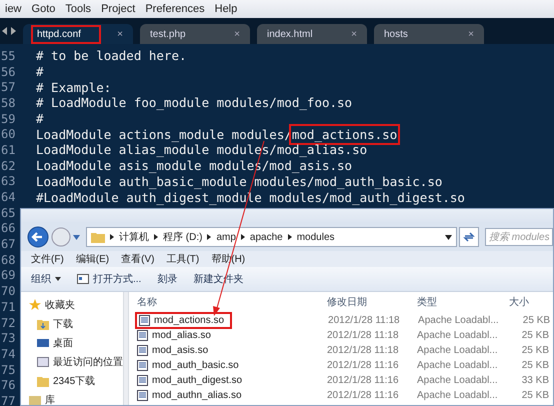  What do you see at coordinates (8, 307) in the screenshot?
I see `line-number: 71` at bounding box center [8, 307].